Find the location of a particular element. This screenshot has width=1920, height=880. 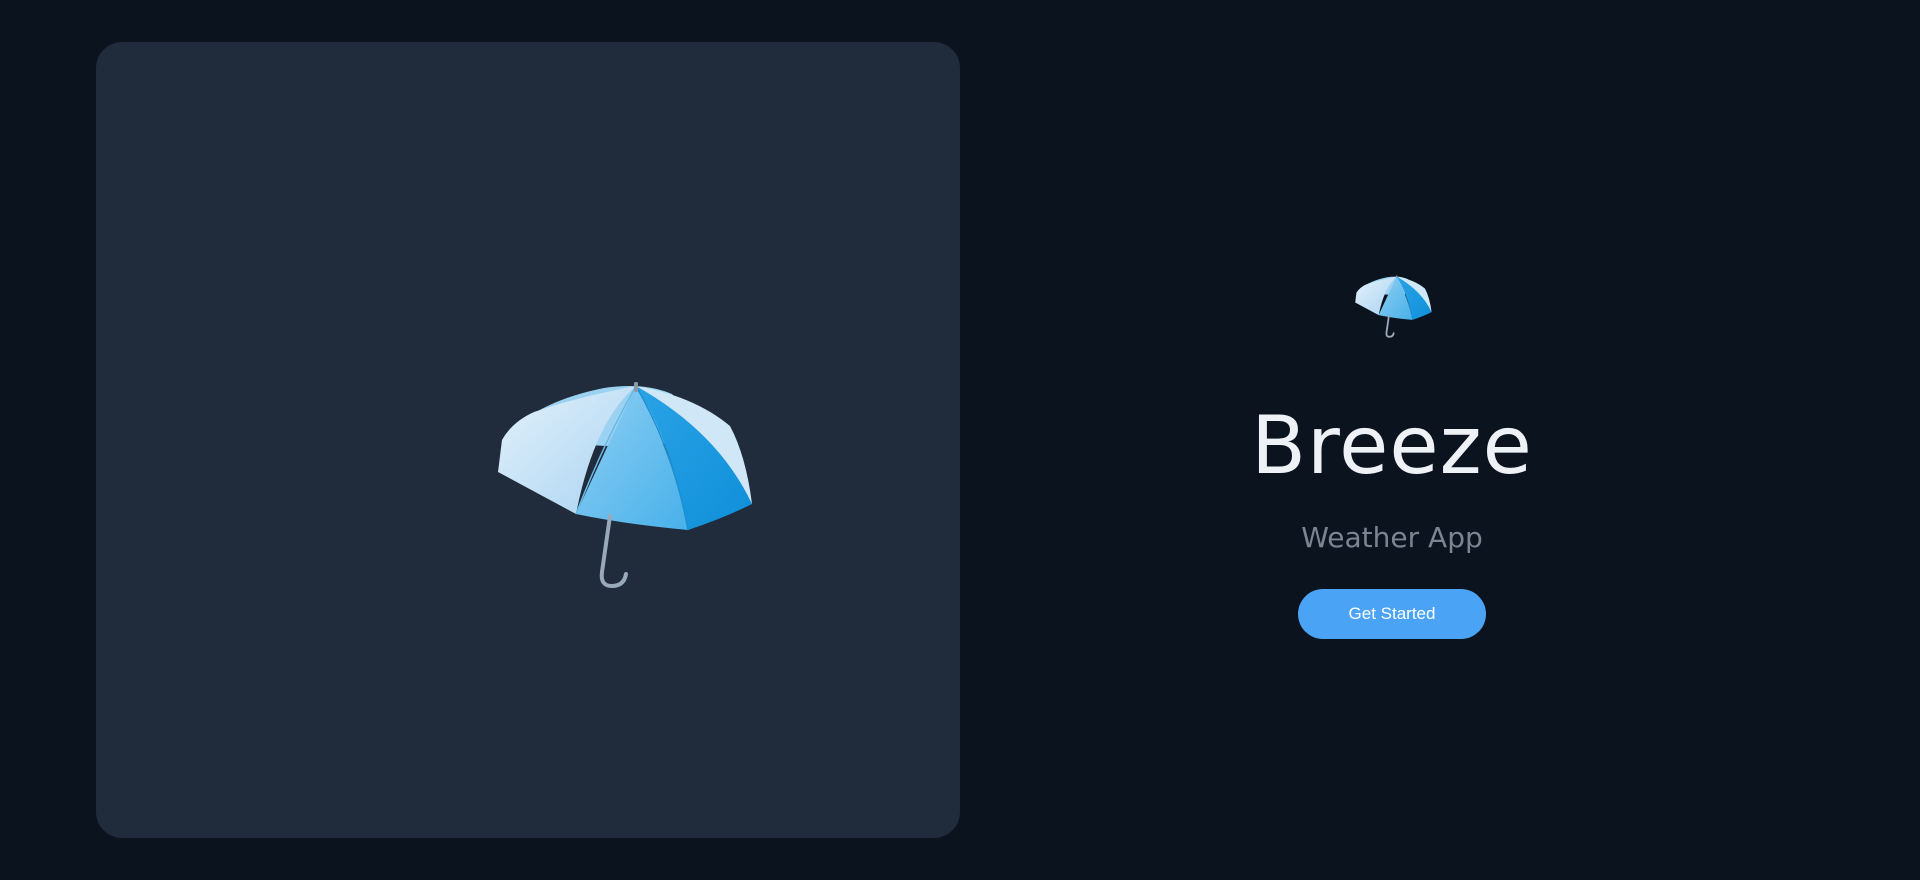

app-title: Breeze is located at coordinates (1392, 445).